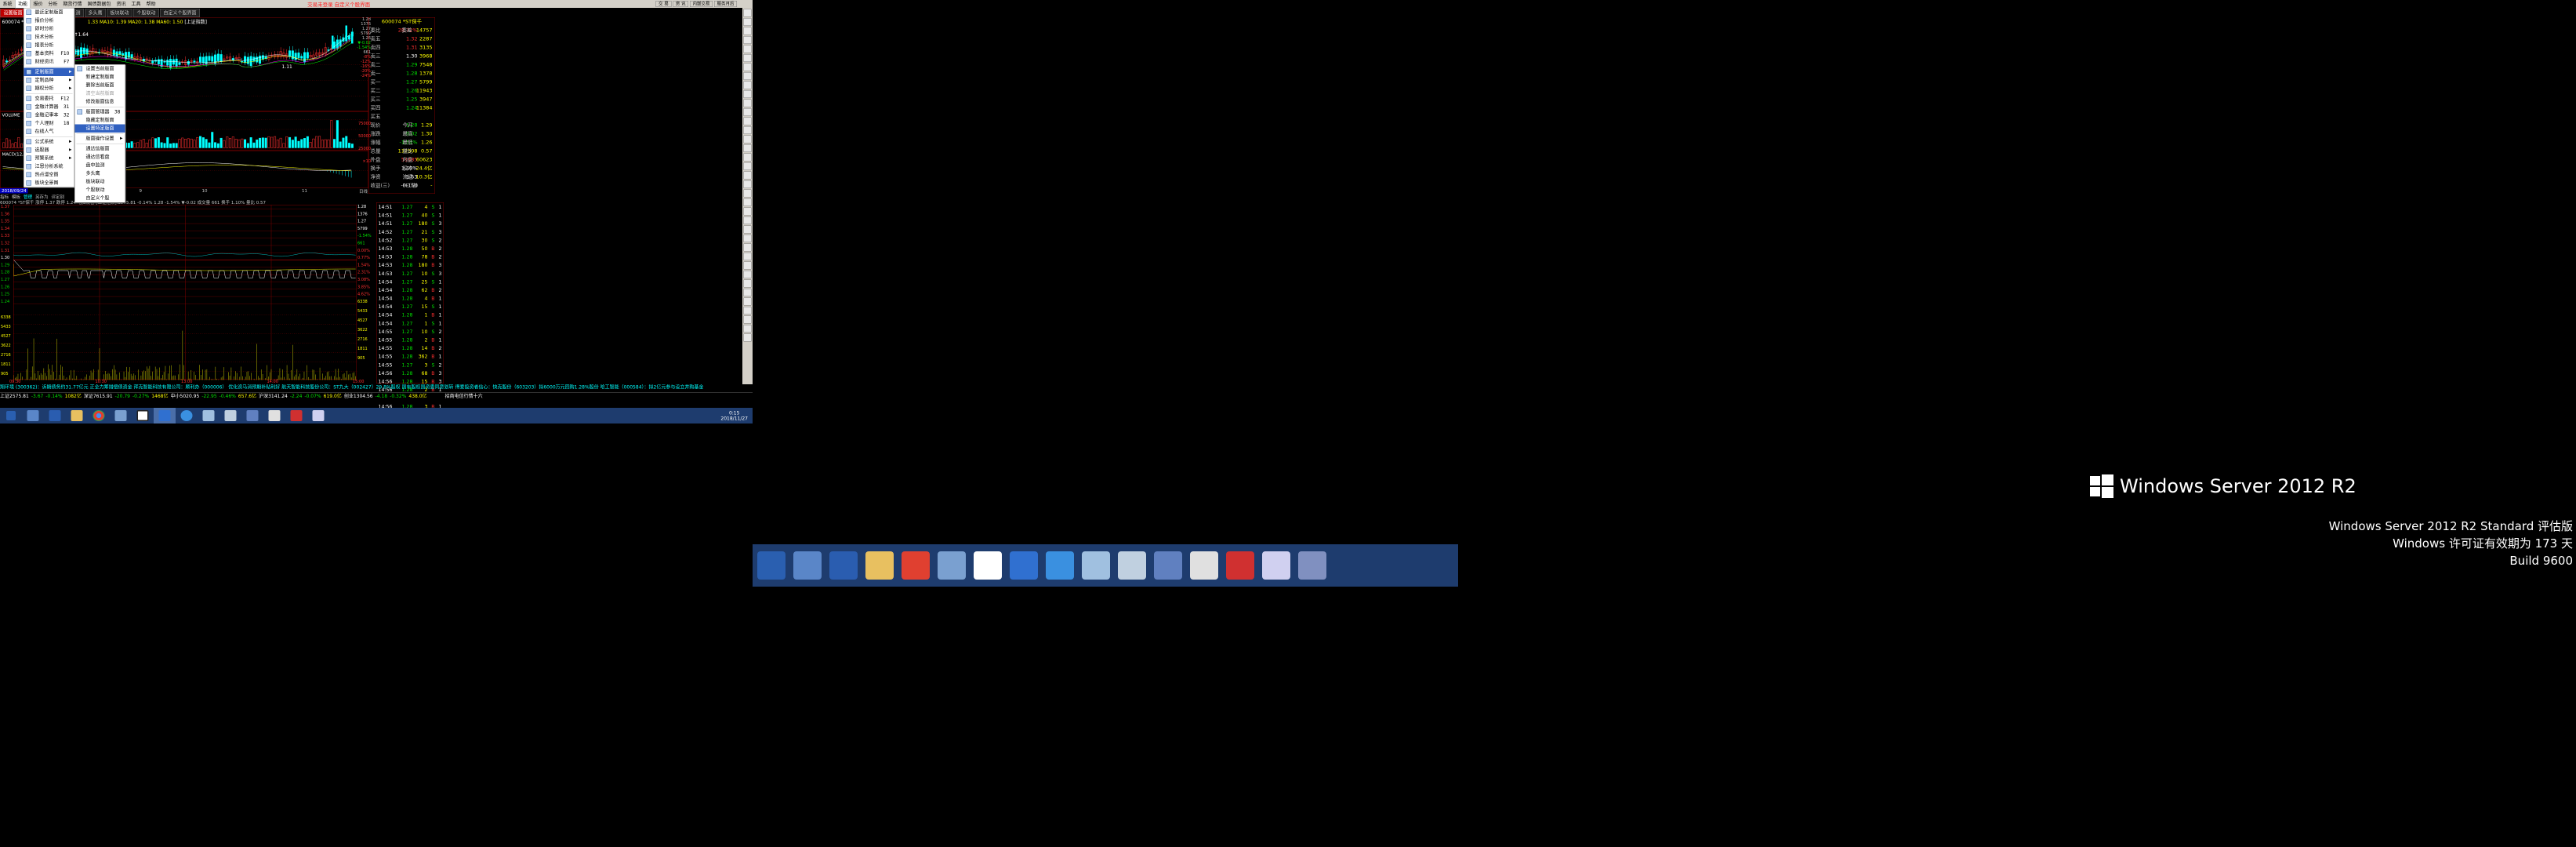 This screenshot has height=847, width=2576. I want to click on tab-rating: 评定别, so click(59, 197).